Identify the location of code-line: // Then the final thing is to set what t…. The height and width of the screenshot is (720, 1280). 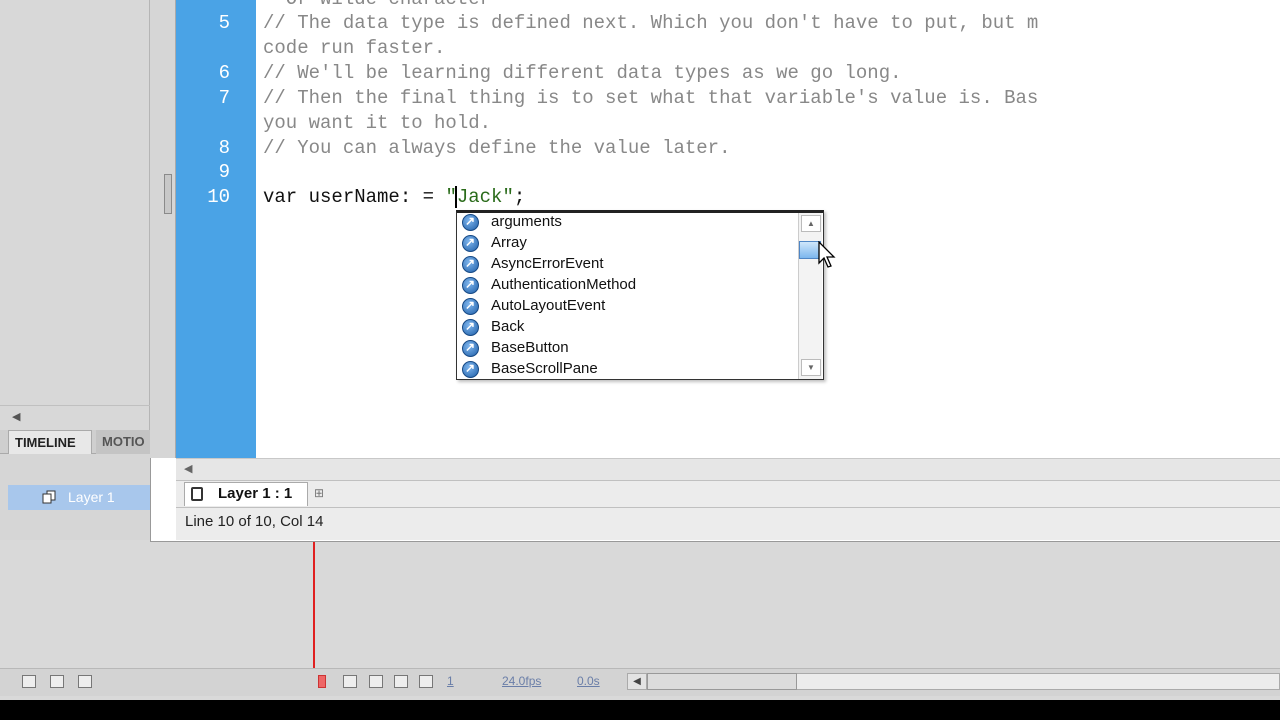
(650, 98).